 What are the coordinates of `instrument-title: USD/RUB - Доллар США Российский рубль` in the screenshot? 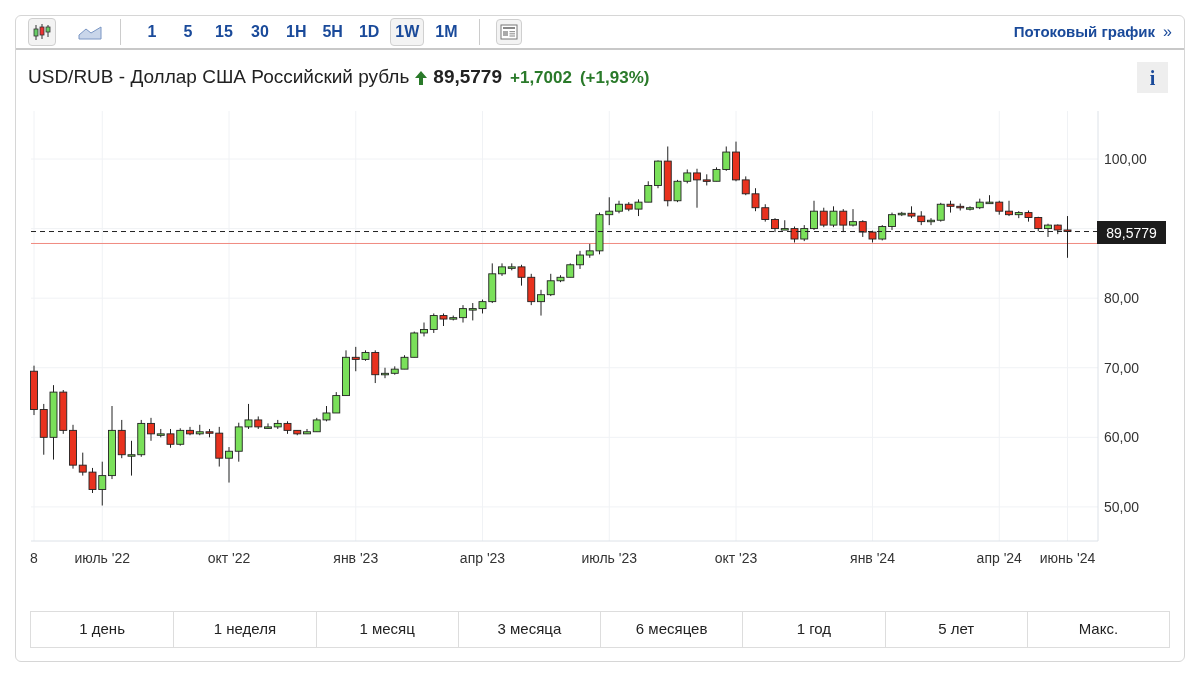 It's located at (219, 77).